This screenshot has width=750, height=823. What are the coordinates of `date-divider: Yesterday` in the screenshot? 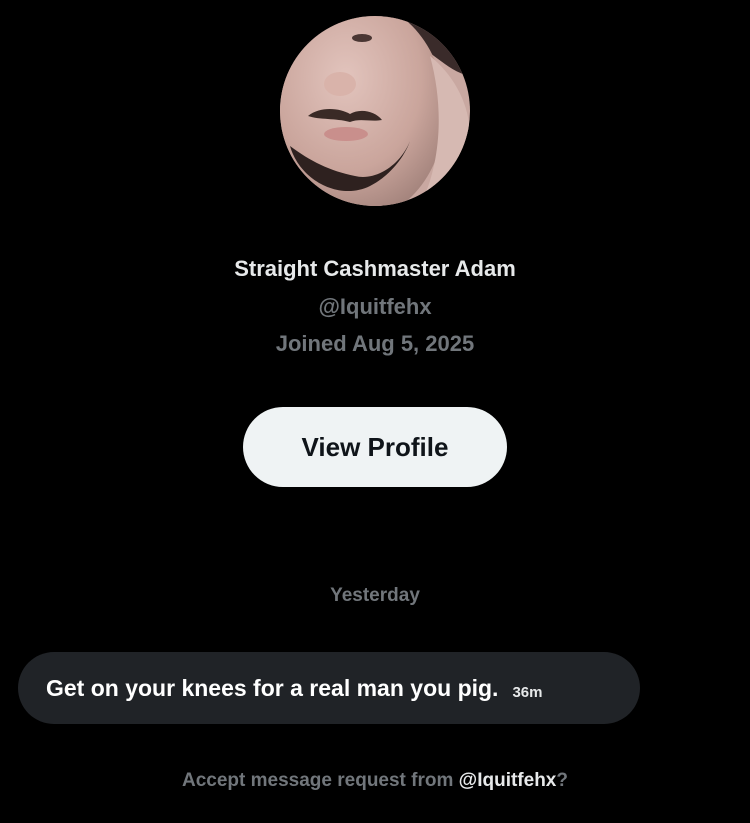 It's located at (375, 595).